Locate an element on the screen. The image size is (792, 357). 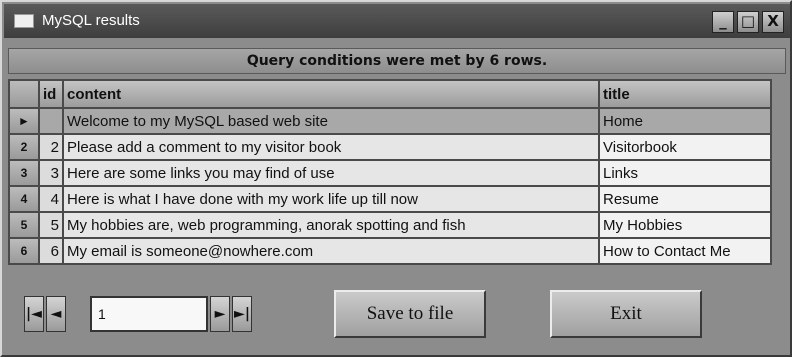
close-button: X is located at coordinates (773, 22).